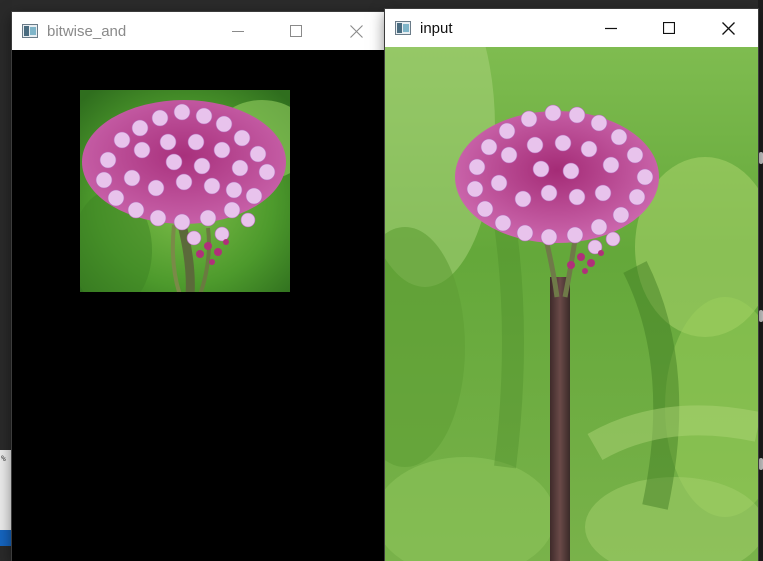 The image size is (763, 561). Describe the element at coordinates (436, 28) in the screenshot. I see `window-title: input` at that location.